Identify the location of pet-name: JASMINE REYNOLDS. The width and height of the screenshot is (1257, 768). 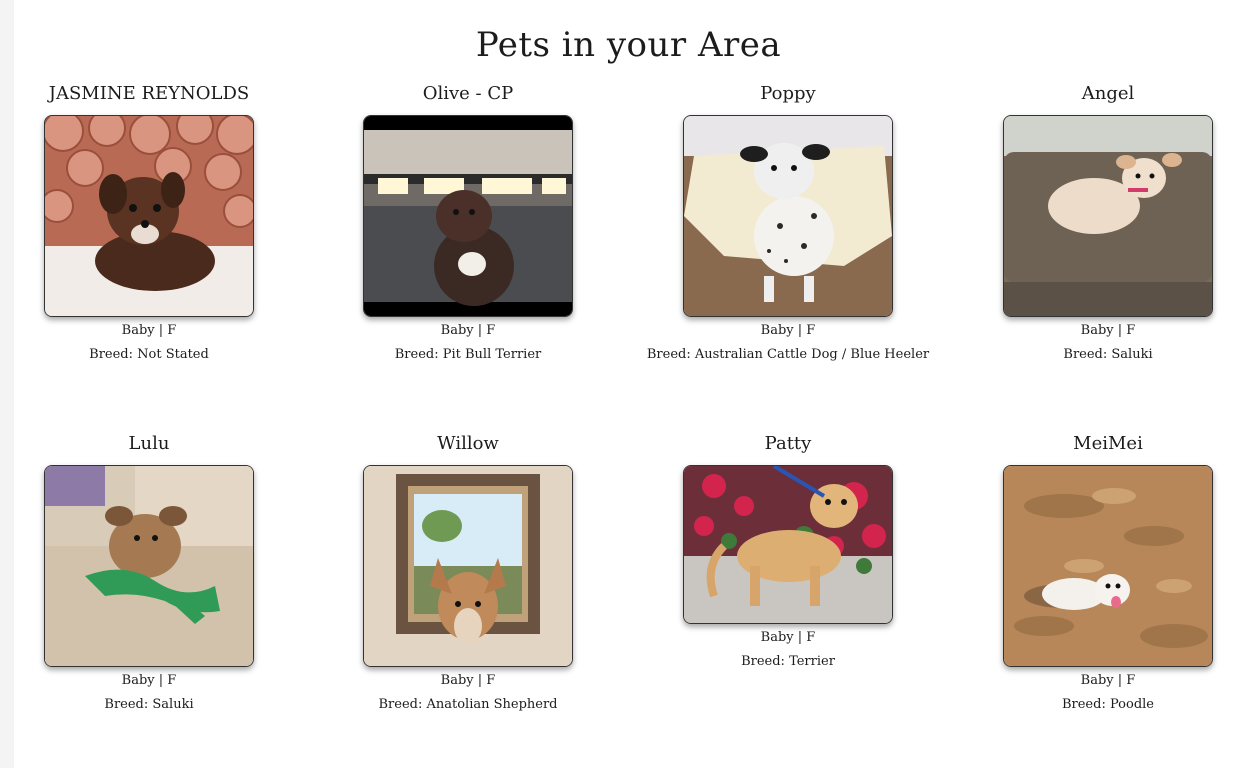
(154, 94).